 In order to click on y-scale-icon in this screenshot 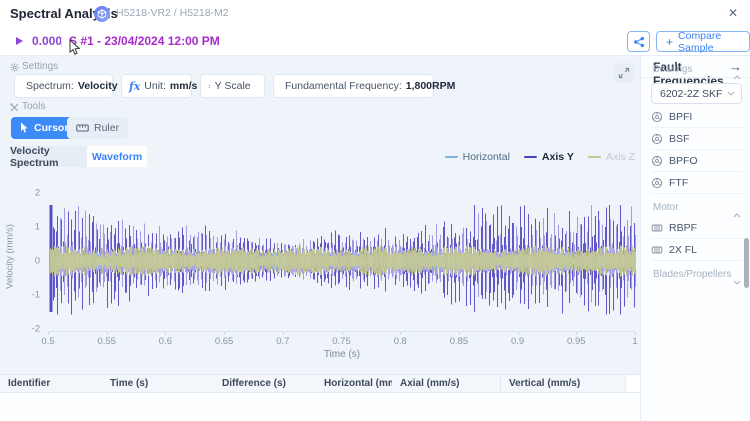, I will do `click(209, 86)`.